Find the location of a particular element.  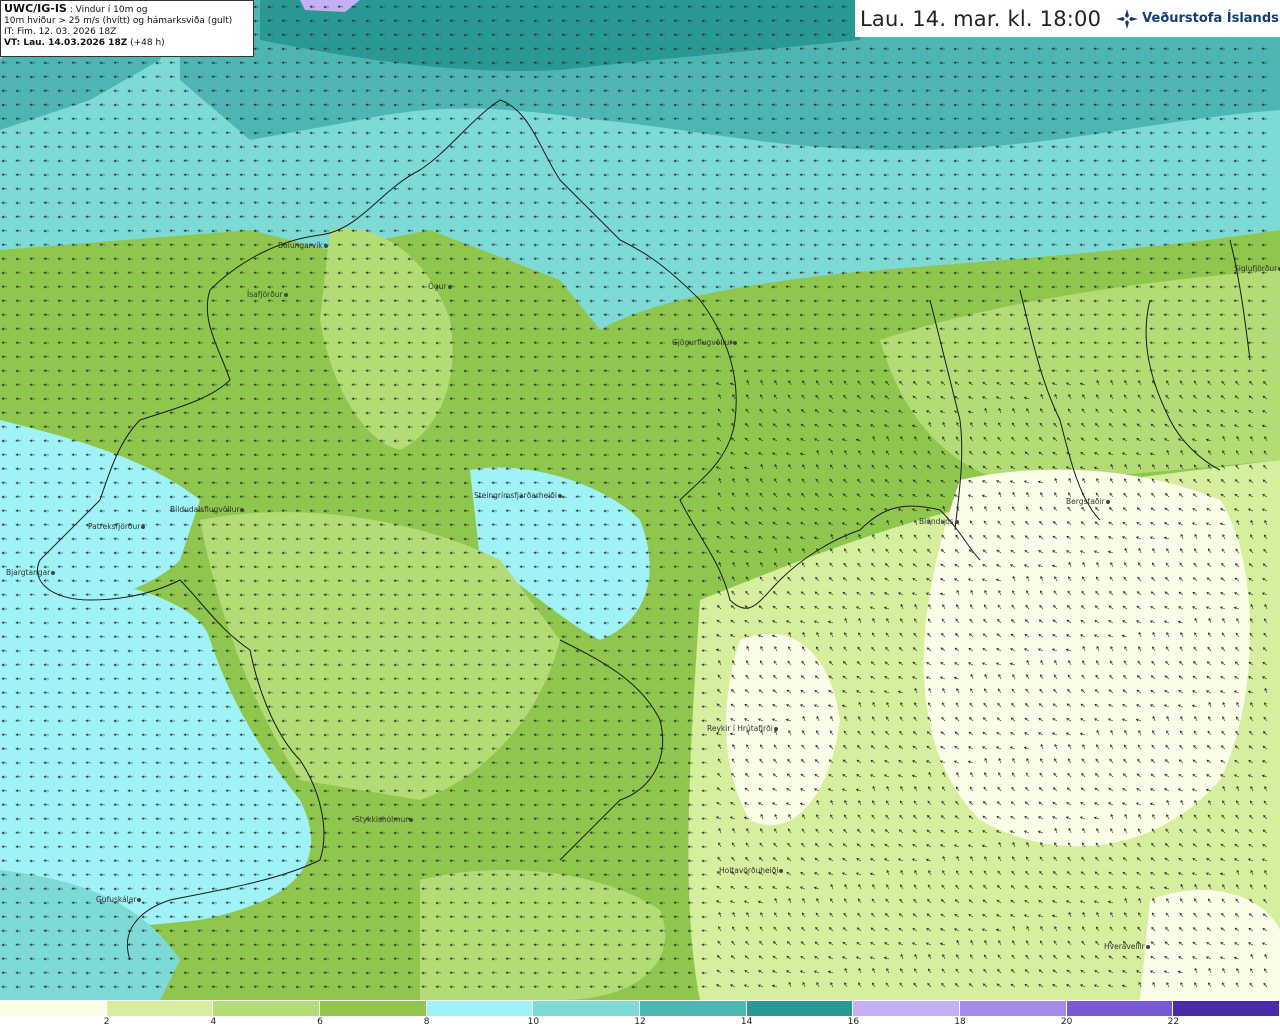

legend-tick-label: 4 is located at coordinates (213, 1022).